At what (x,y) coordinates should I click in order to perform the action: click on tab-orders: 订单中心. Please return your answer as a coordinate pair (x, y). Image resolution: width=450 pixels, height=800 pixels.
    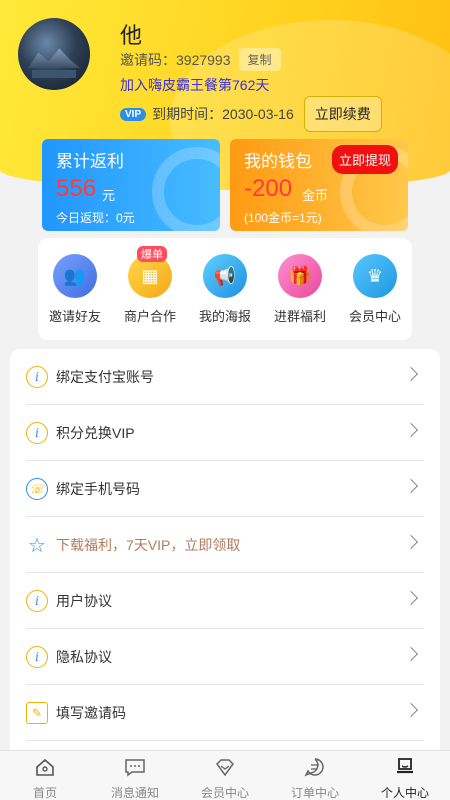
    Looking at the image, I should click on (315, 778).